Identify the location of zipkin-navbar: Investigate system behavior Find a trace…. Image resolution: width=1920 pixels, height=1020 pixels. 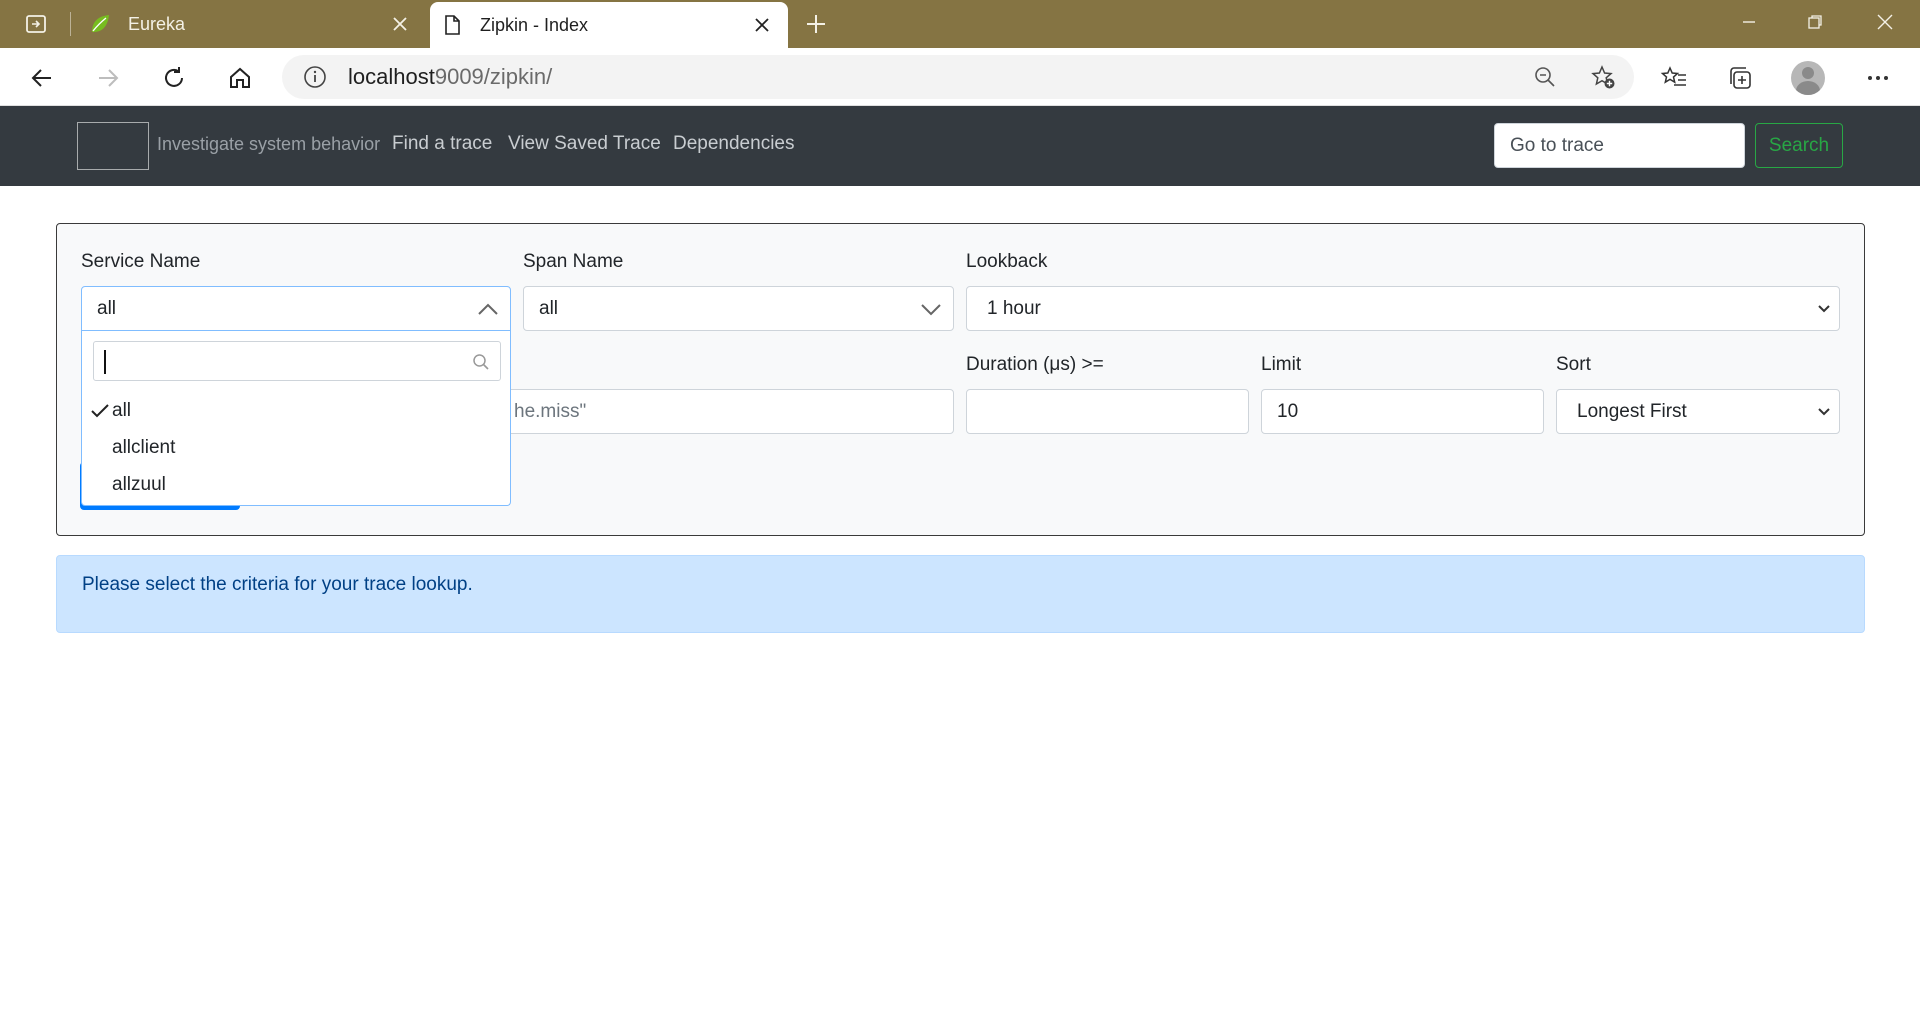
(960, 146).